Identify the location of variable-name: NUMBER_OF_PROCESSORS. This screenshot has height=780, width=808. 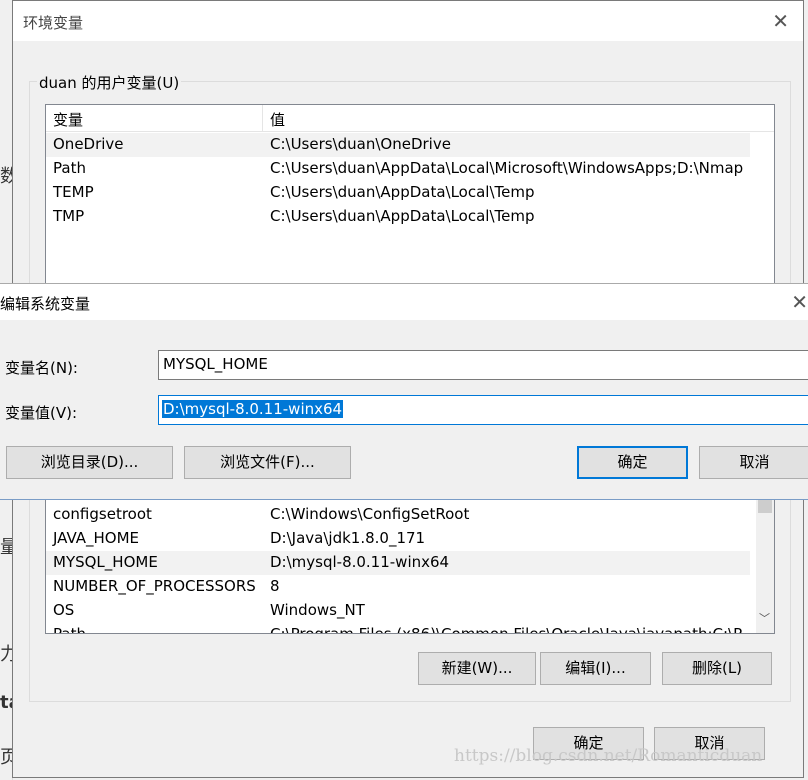
(154, 586).